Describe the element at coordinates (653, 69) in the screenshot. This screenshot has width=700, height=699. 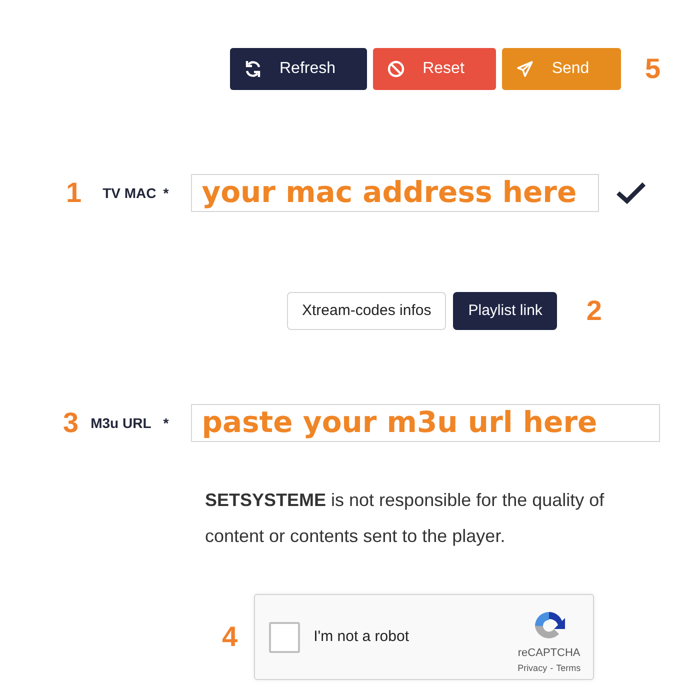
I see `step-number: 5` at that location.